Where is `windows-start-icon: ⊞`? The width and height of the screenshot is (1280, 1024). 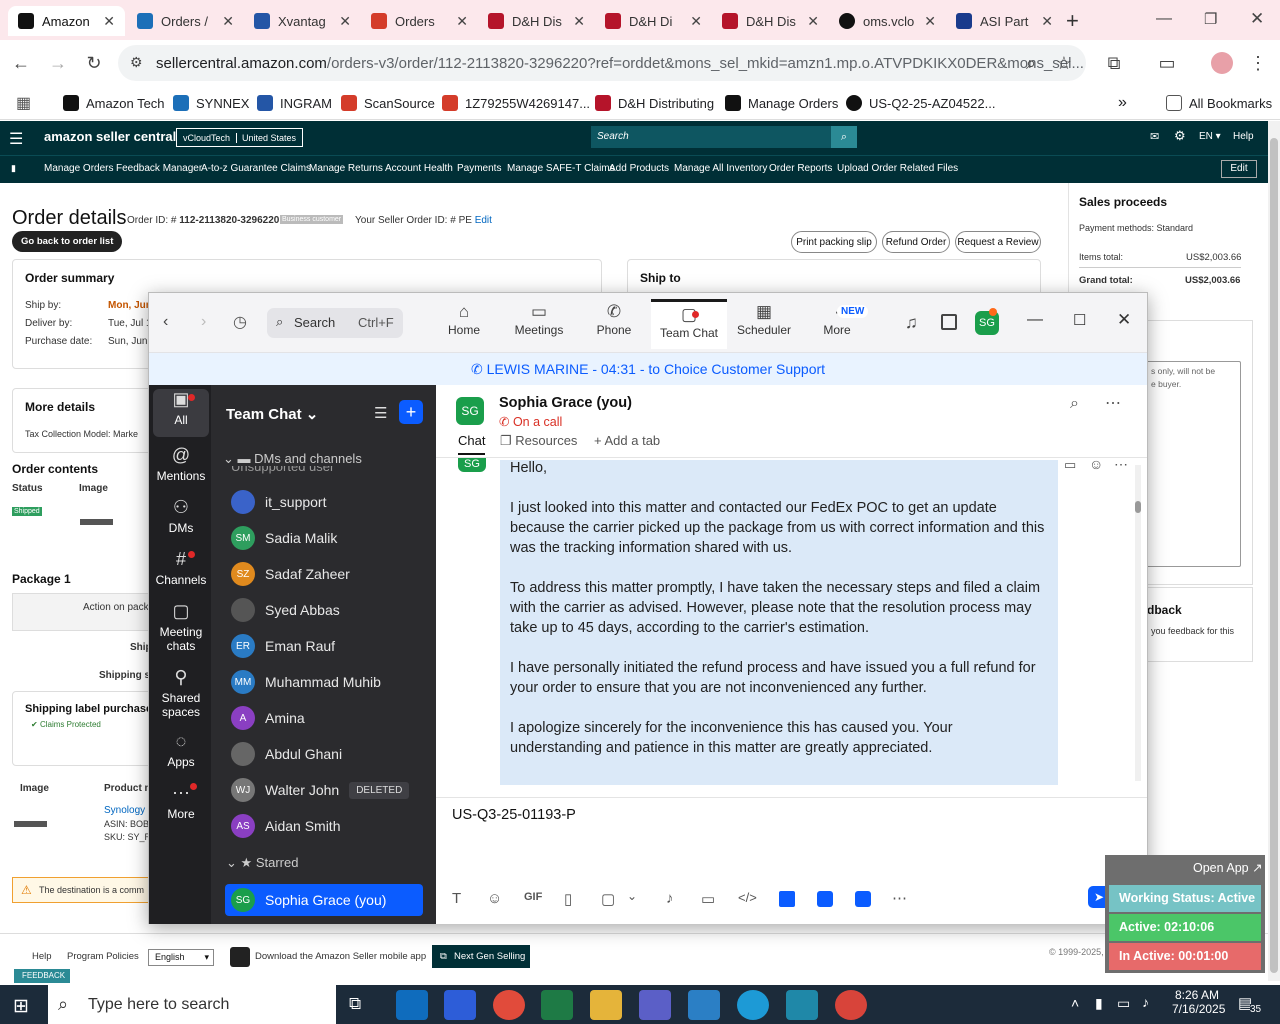
windows-start-icon: ⊞ is located at coordinates (21, 1006).